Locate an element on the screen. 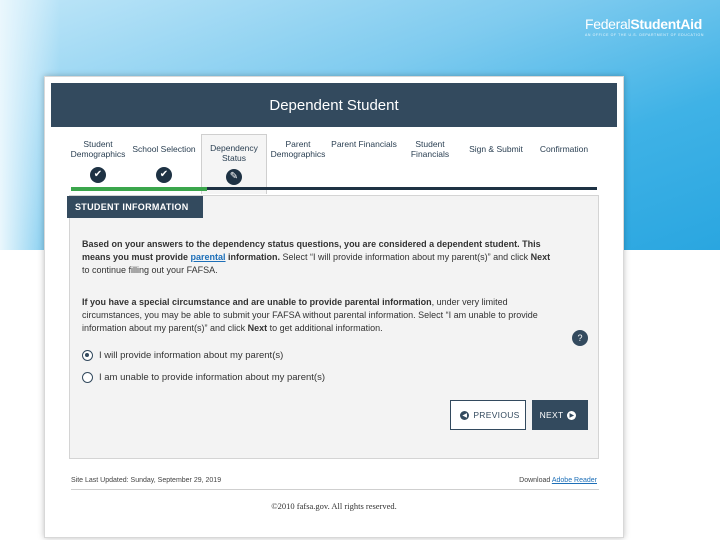 This screenshot has width=720, height=540. step-confirmation: Confirmation is located at coordinates (564, 146).